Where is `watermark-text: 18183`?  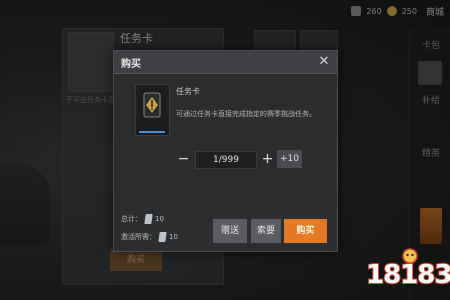
watermark-text: 18183 is located at coordinates (407, 275).